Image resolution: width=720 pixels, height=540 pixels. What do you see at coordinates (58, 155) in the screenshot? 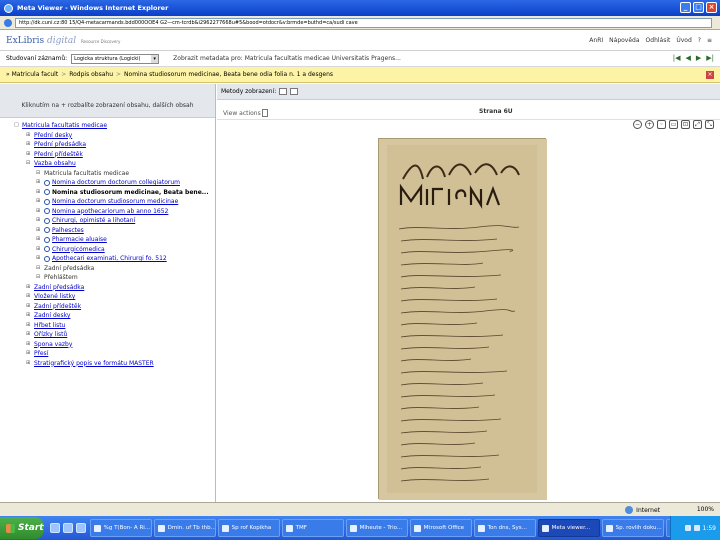
I see `tree-item-label: Přední přídeštěk` at bounding box center [58, 155].